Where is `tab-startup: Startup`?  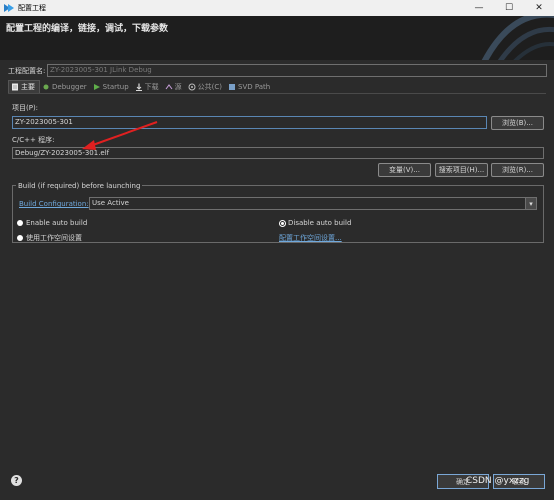
tab-startup: Startup is located at coordinates (112, 86).